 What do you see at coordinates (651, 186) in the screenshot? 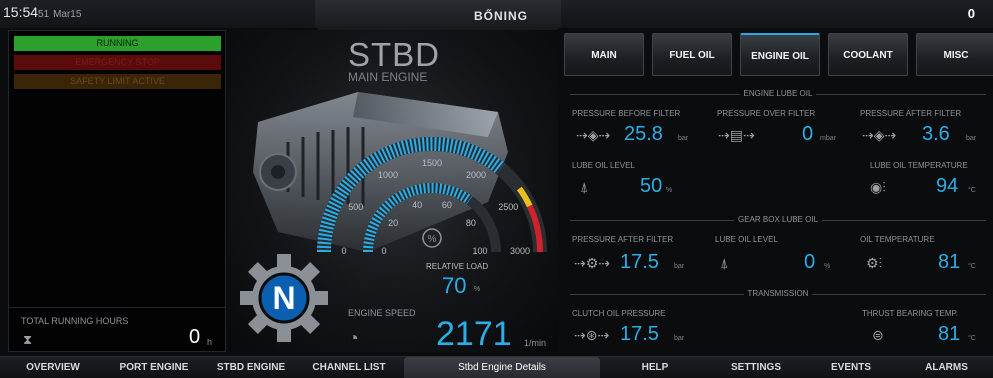
I see `lube-oil-level-value: 50` at bounding box center [651, 186].